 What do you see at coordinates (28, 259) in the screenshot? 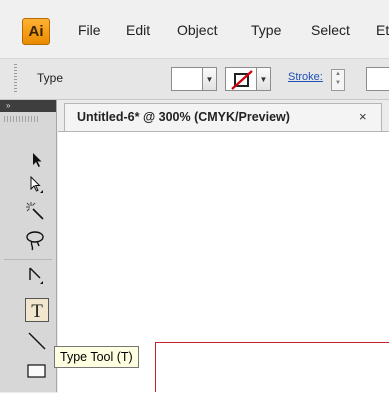
I see `tools-separator` at bounding box center [28, 259].